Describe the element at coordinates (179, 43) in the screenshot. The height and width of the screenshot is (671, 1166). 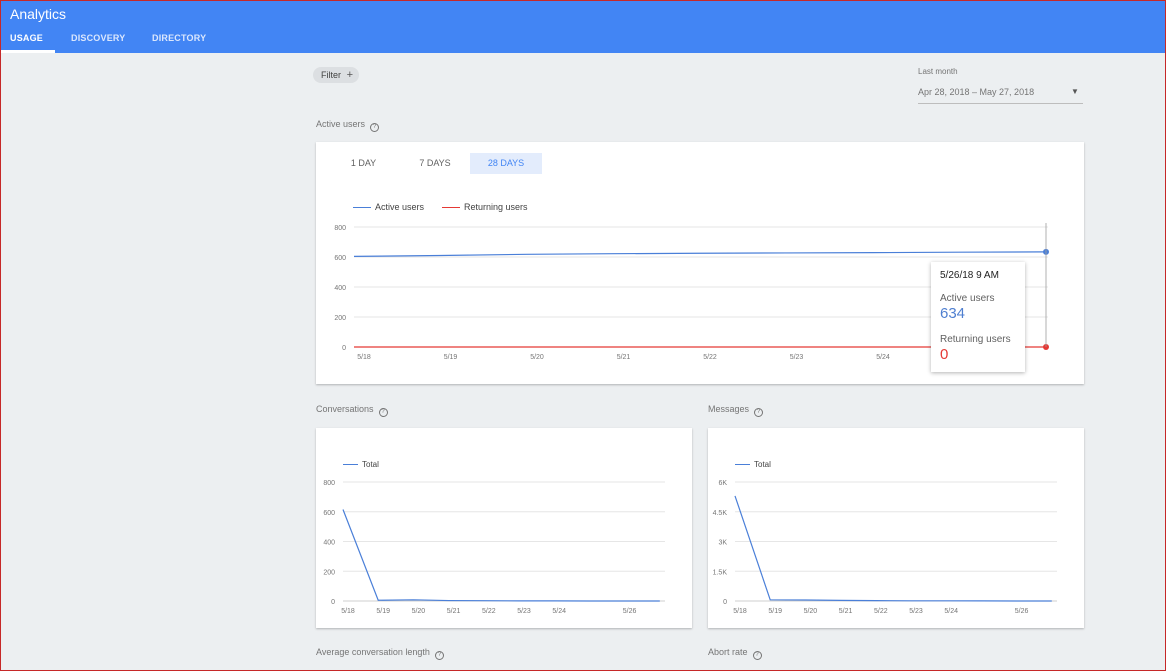
I see `tab-directory: DIRECTORY` at that location.